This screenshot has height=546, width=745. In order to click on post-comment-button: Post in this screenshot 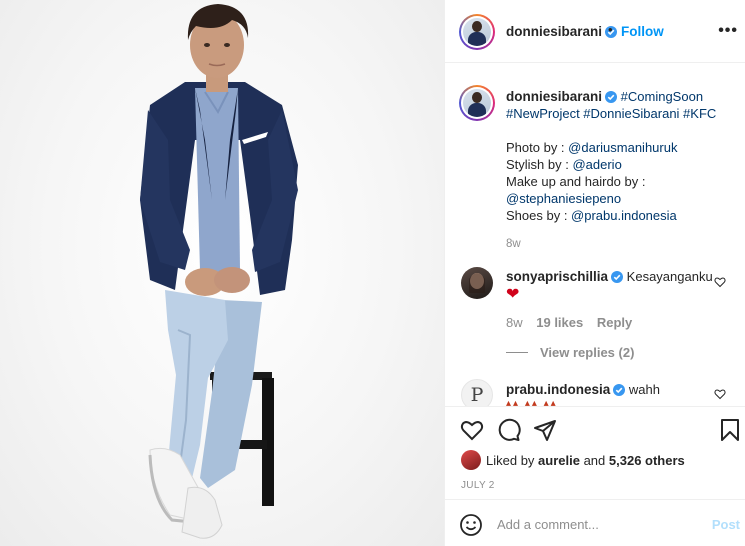, I will do `click(726, 524)`.